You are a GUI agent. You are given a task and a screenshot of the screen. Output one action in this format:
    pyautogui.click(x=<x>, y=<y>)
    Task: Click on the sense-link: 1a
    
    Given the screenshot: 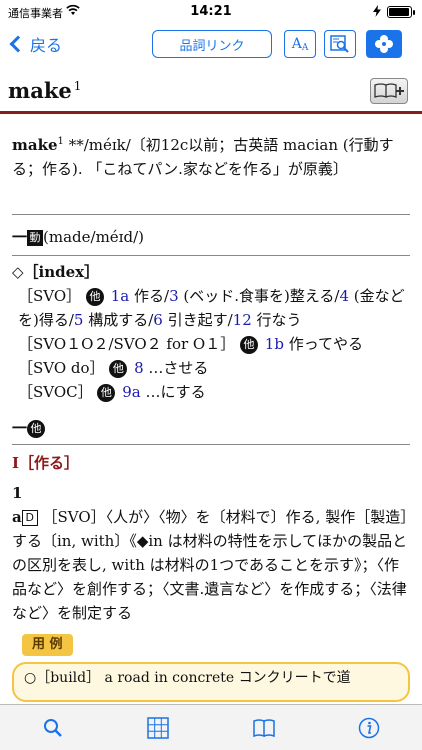 What is the action you would take?
    pyautogui.click(x=120, y=296)
    